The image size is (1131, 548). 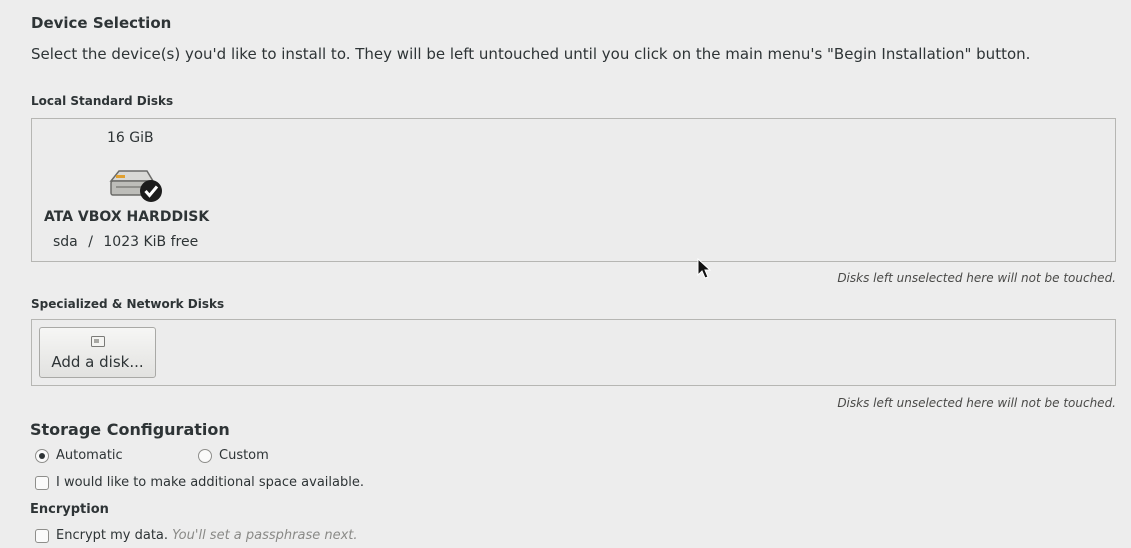 I want to click on encrypt-label: Encrypt my data., so click(x=112, y=535).